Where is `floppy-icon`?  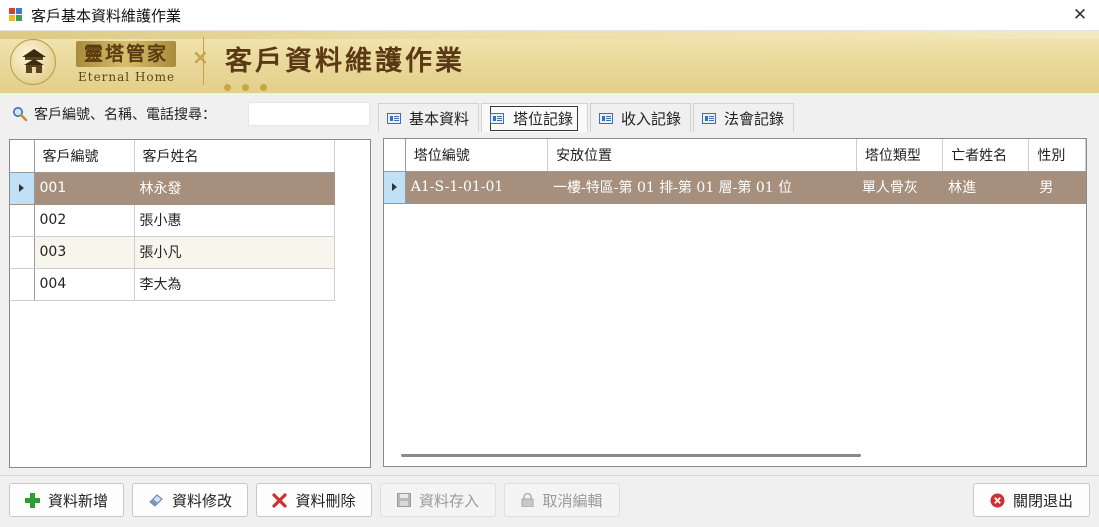 floppy-icon is located at coordinates (403, 500).